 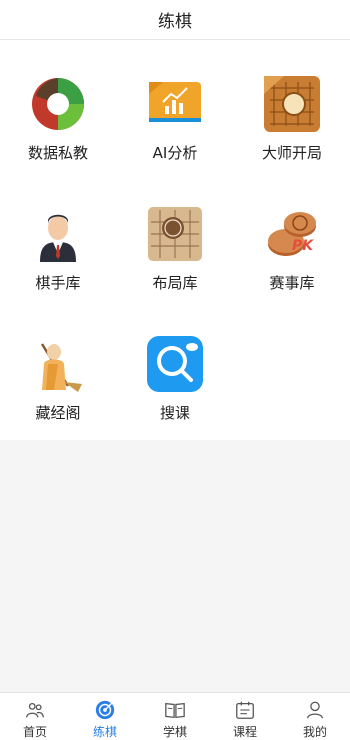 I want to click on page-title: 练棋, so click(x=175, y=22).